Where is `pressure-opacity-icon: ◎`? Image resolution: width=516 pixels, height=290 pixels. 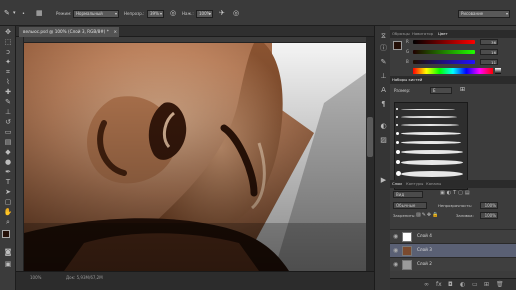 pressure-opacity-icon: ◎ is located at coordinates (173, 13).